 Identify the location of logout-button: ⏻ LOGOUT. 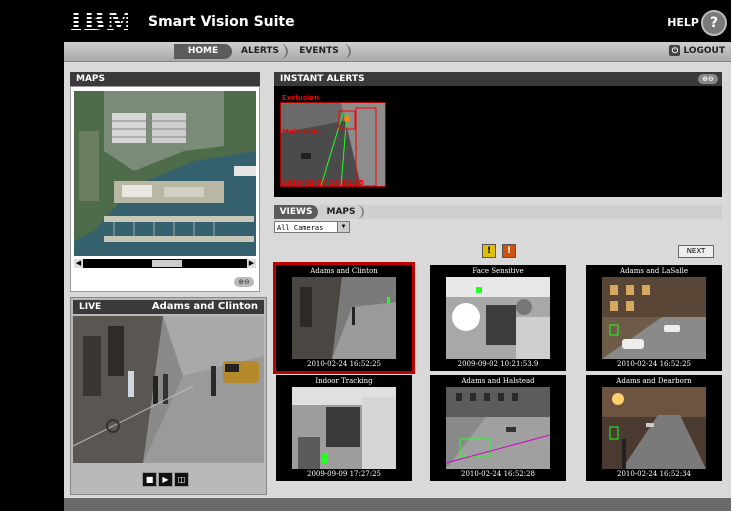
(697, 51).